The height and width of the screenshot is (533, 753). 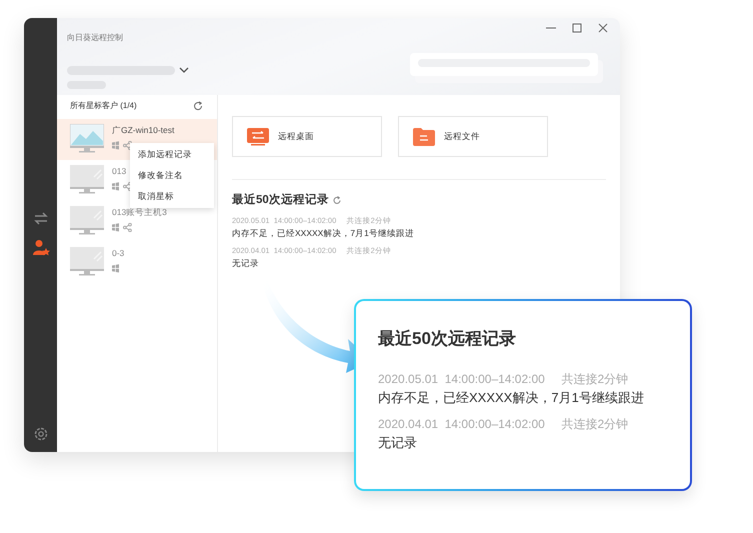 I want to click on record-meta: 2020.05.01 14:00:00–14:02:00 共连接2分钟, so click(x=504, y=379).